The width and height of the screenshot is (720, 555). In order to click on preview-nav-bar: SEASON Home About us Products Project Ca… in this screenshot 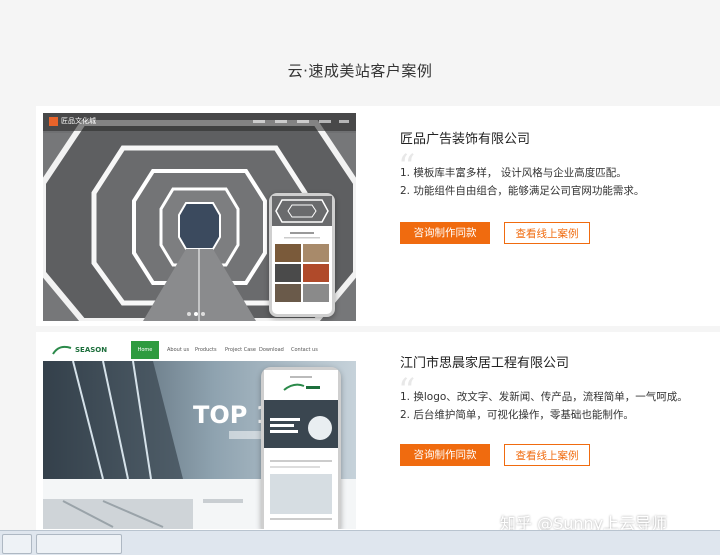, I will do `click(199, 350)`.